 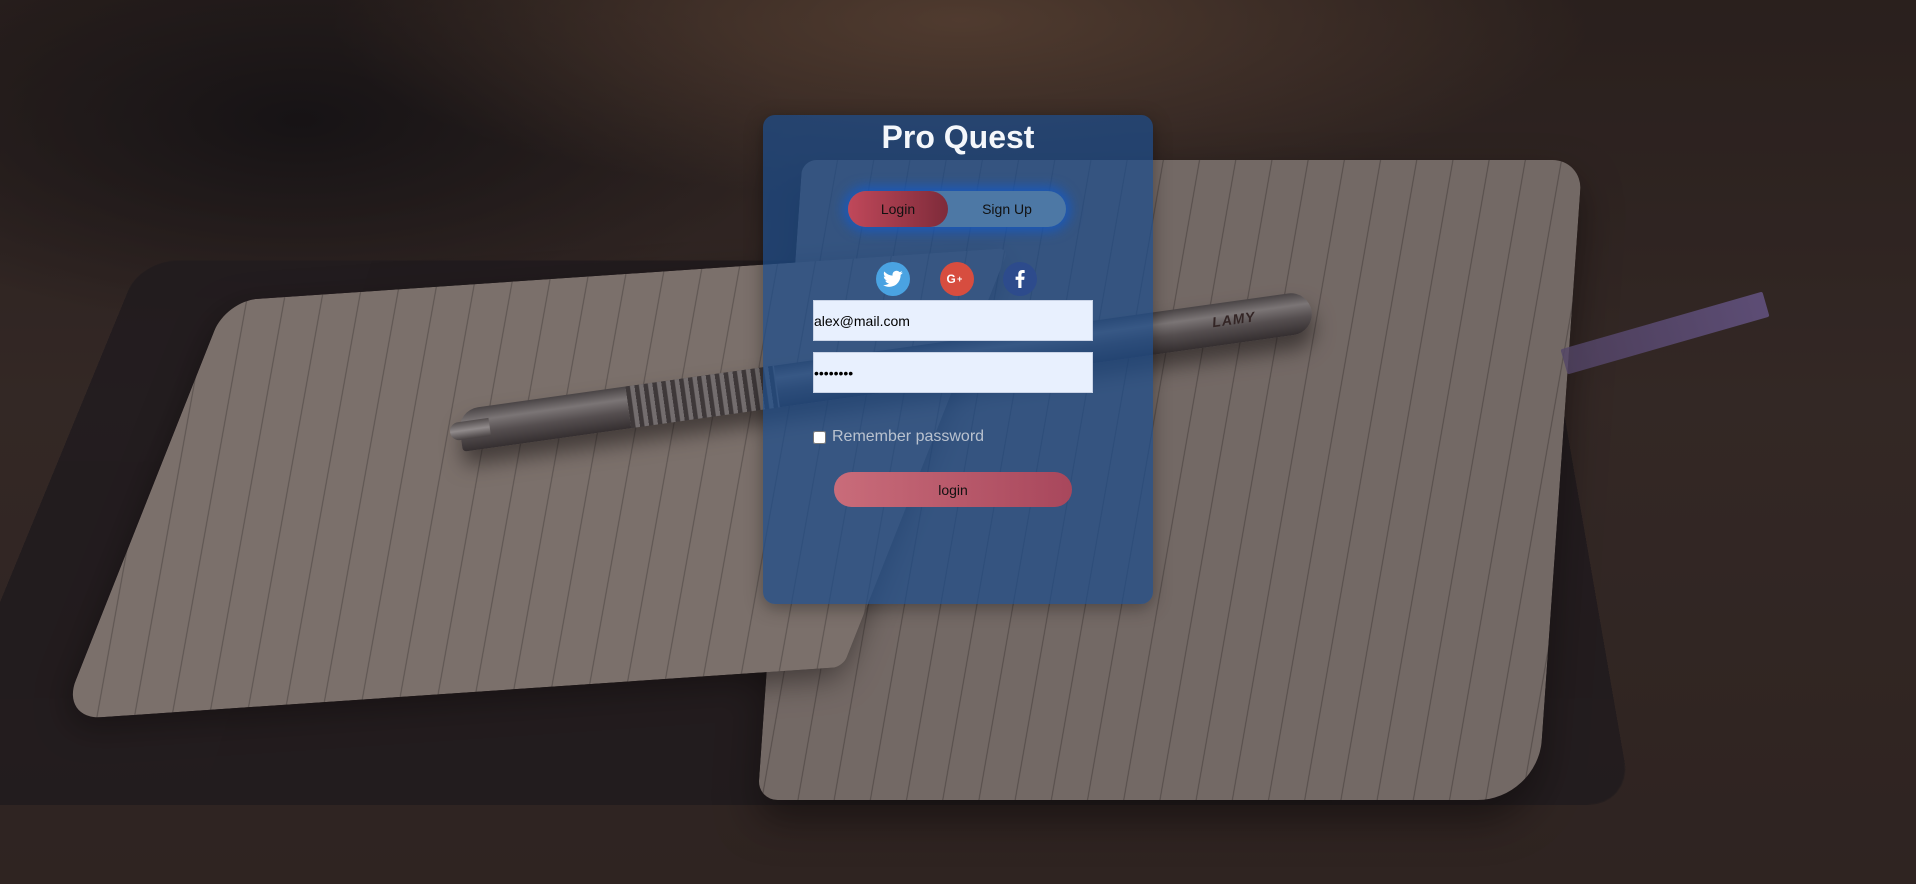 I want to click on remember-password-row: Remember password, so click(x=898, y=437).